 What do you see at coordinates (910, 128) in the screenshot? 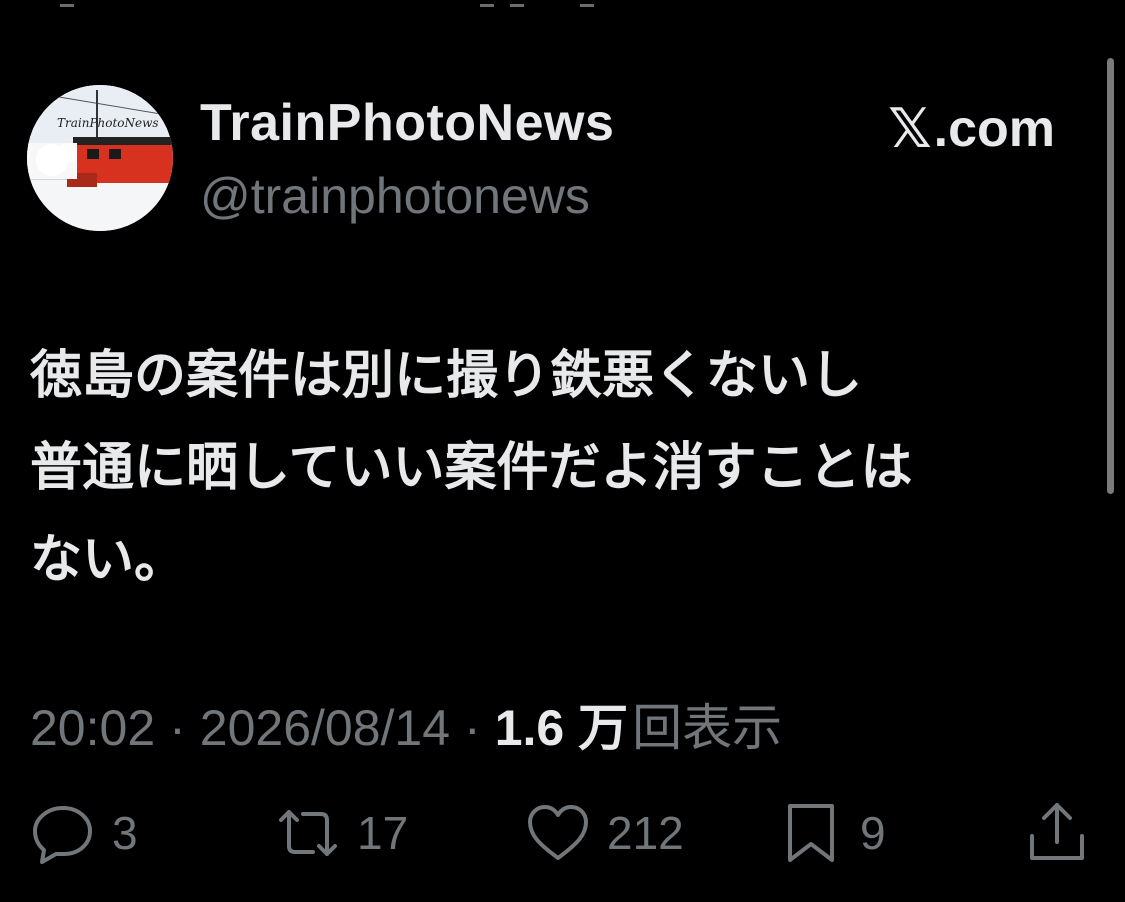
I see `x-logo-icon: 𝕏` at bounding box center [910, 128].